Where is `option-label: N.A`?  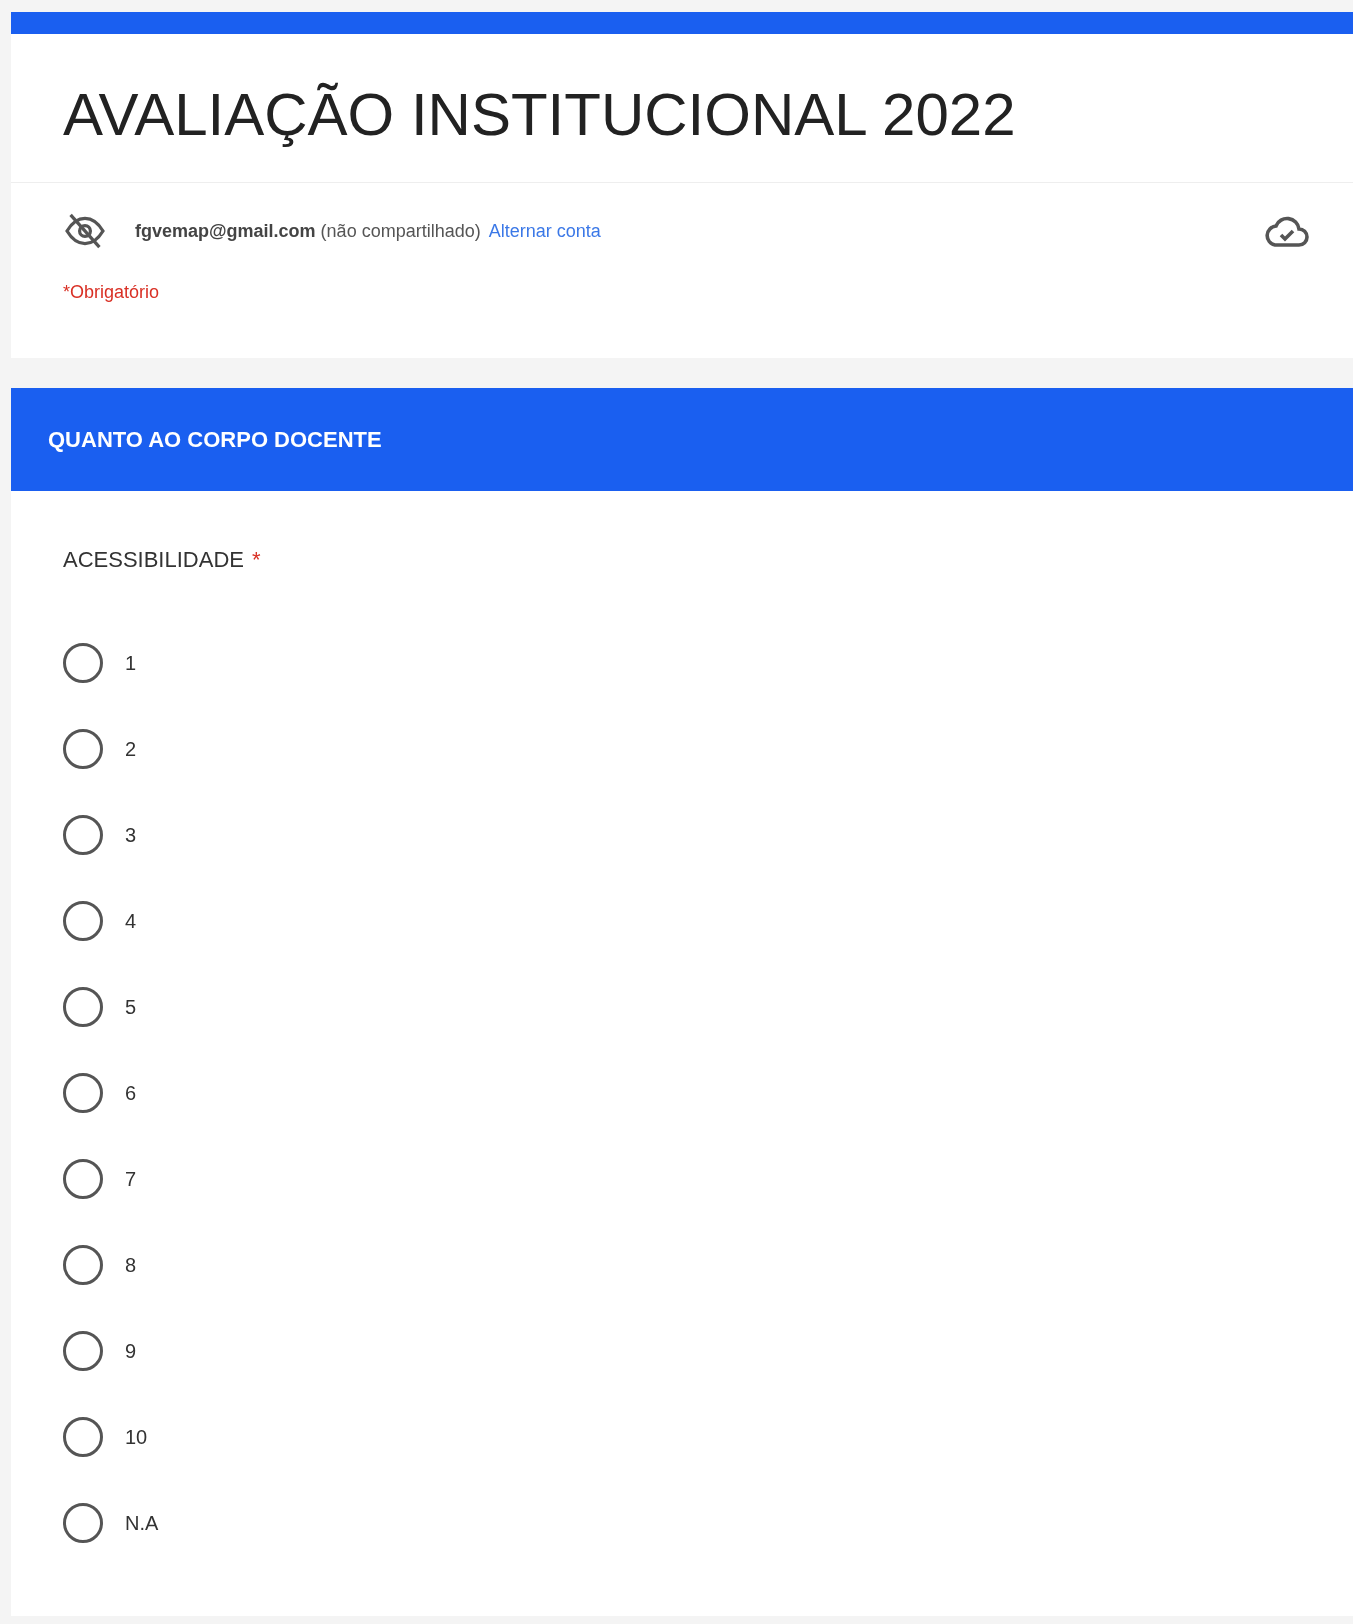
option-label: N.A is located at coordinates (142, 1523).